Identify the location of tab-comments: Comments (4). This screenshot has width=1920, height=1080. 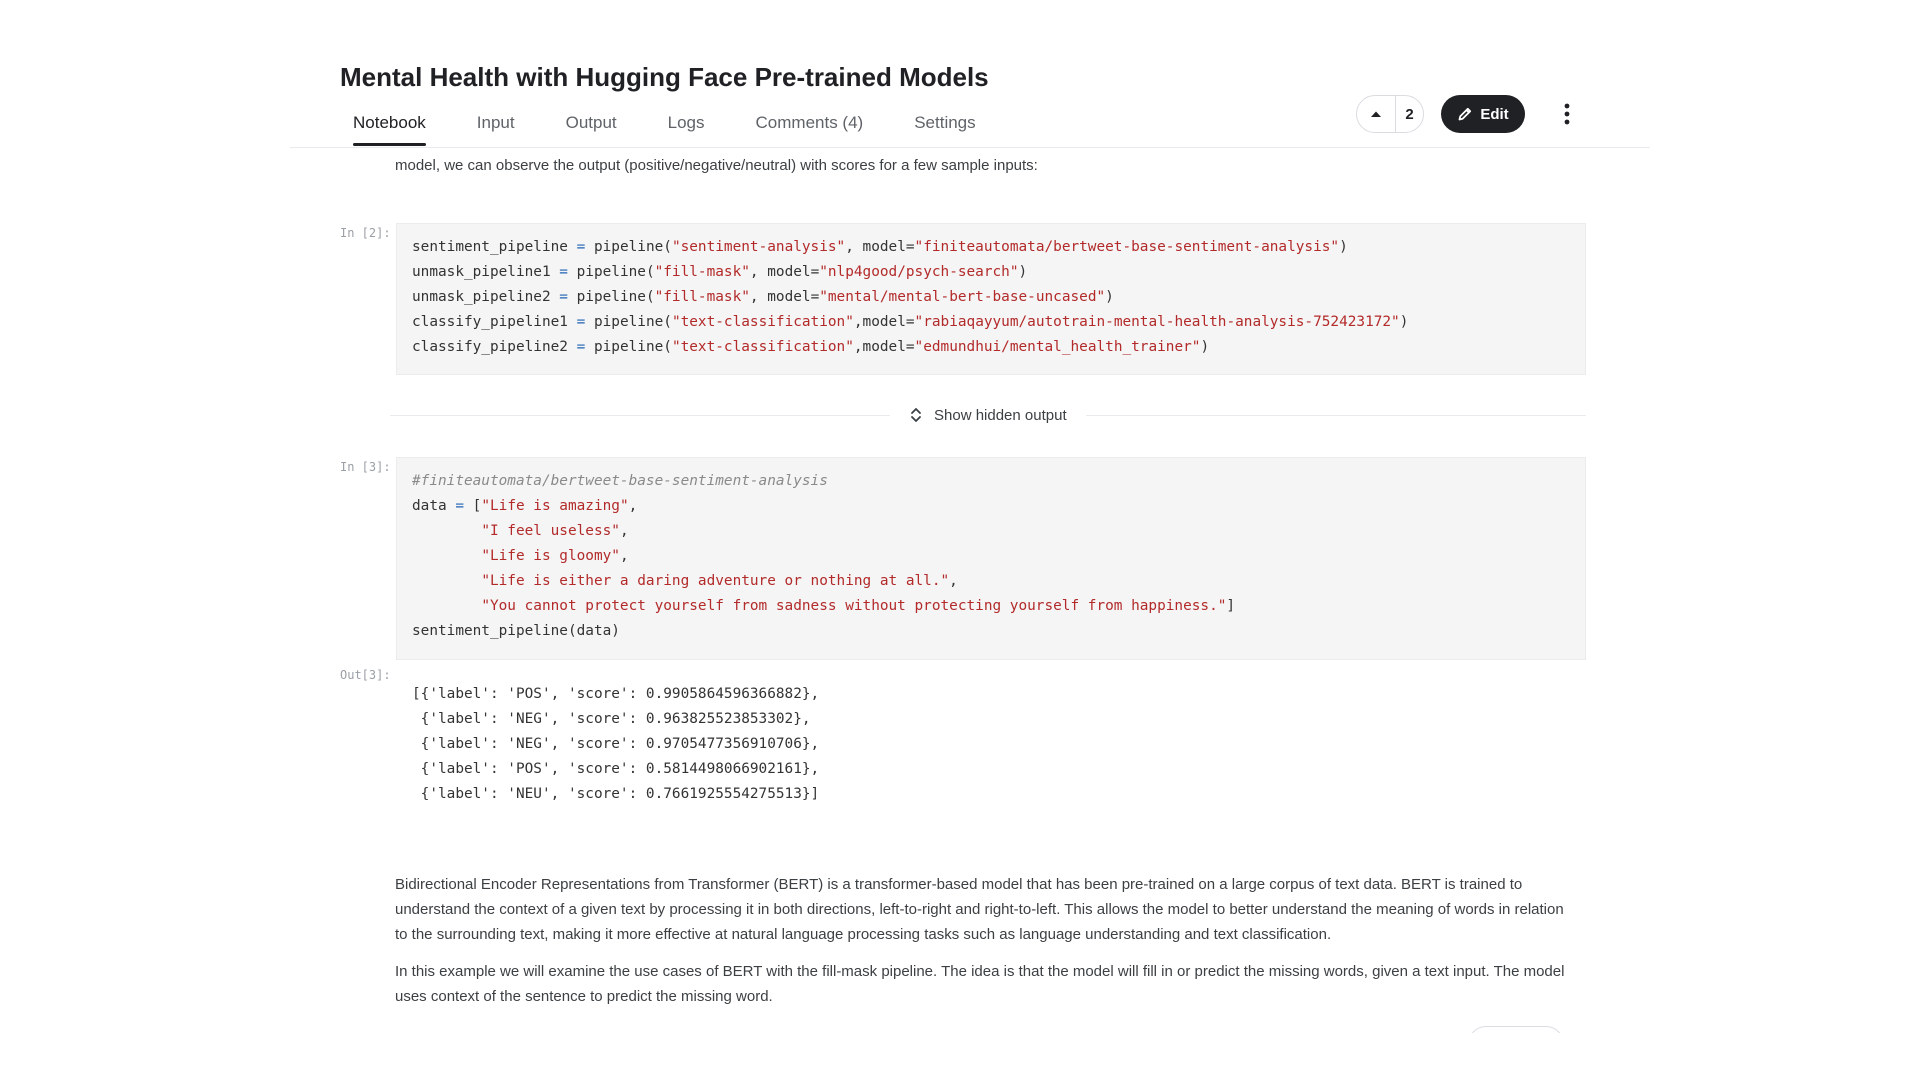
(810, 127).